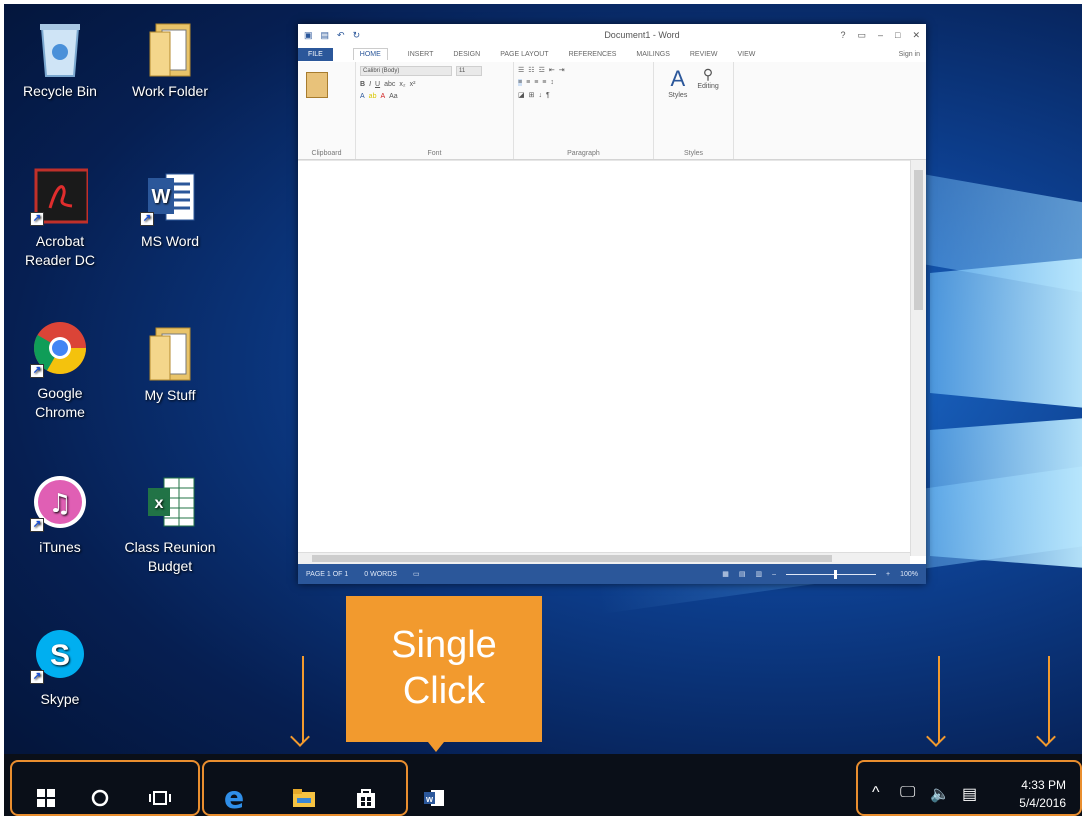 The height and width of the screenshot is (820, 1086). I want to click on desktop-icon-skype: S ↗ Skype, so click(60, 667).